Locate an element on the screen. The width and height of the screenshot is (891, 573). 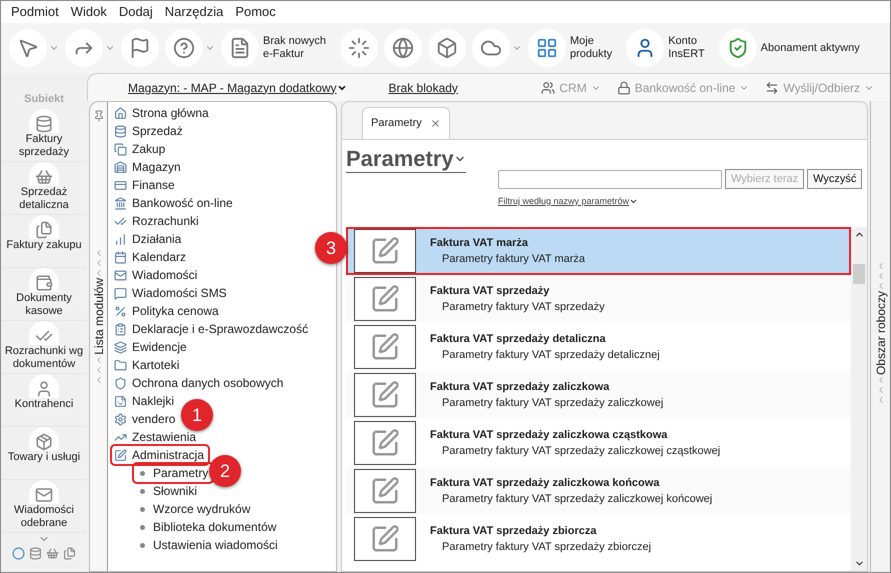
module-label: Ewidencje is located at coordinates (159, 347).